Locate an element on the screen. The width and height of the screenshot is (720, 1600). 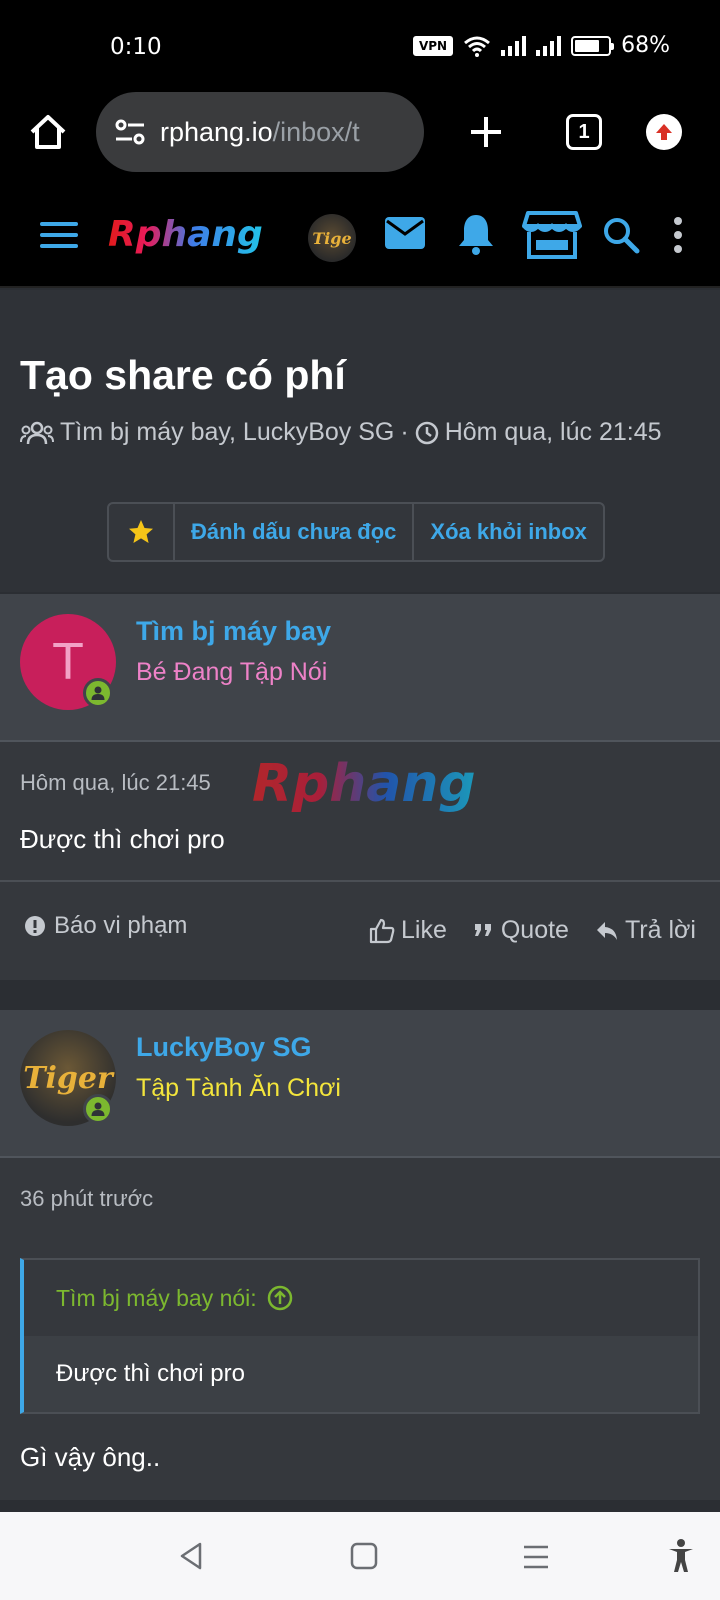
tab-count: 1 is located at coordinates (584, 131).